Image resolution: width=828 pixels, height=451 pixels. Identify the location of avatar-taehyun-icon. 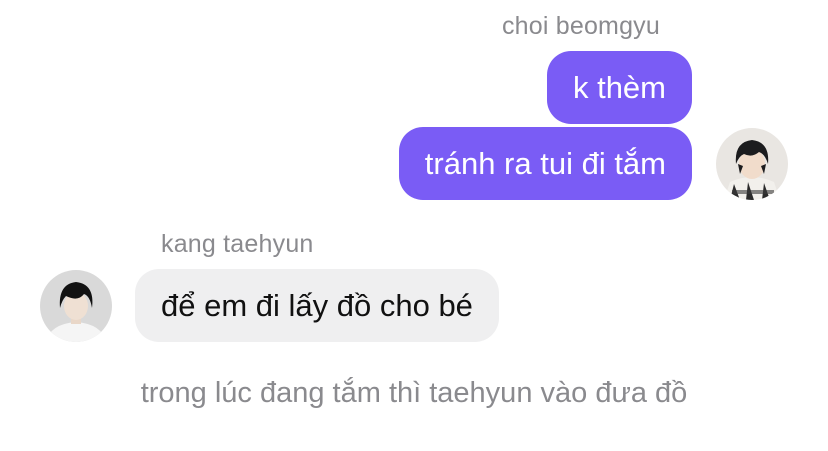
(76, 306).